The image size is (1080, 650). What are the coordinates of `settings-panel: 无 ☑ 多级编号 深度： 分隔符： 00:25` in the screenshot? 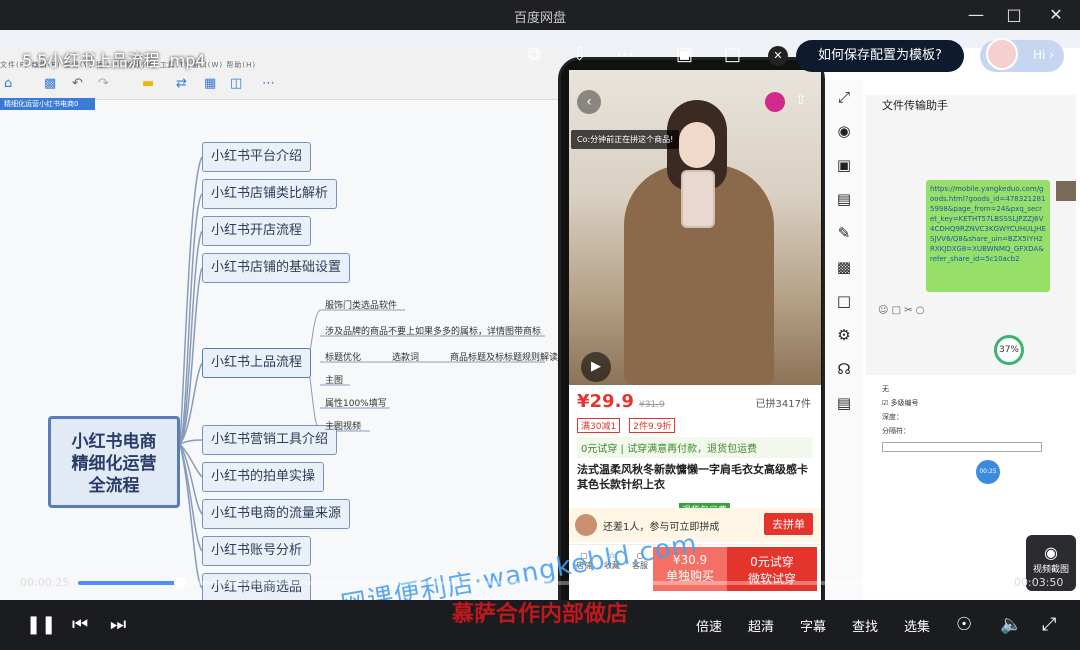 It's located at (961, 450).